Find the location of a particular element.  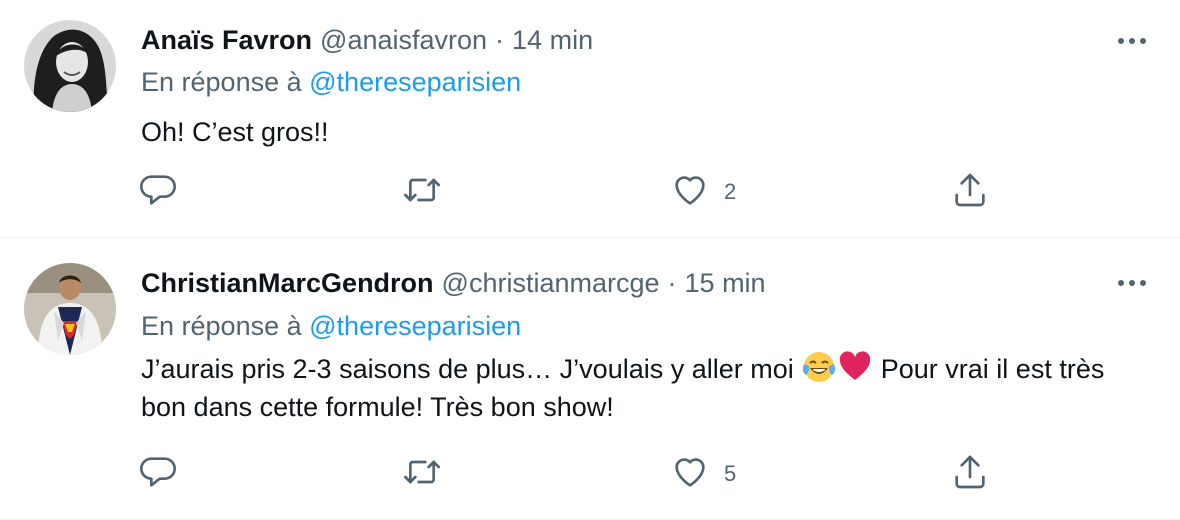

red-heart-emoji is located at coordinates (855, 367).